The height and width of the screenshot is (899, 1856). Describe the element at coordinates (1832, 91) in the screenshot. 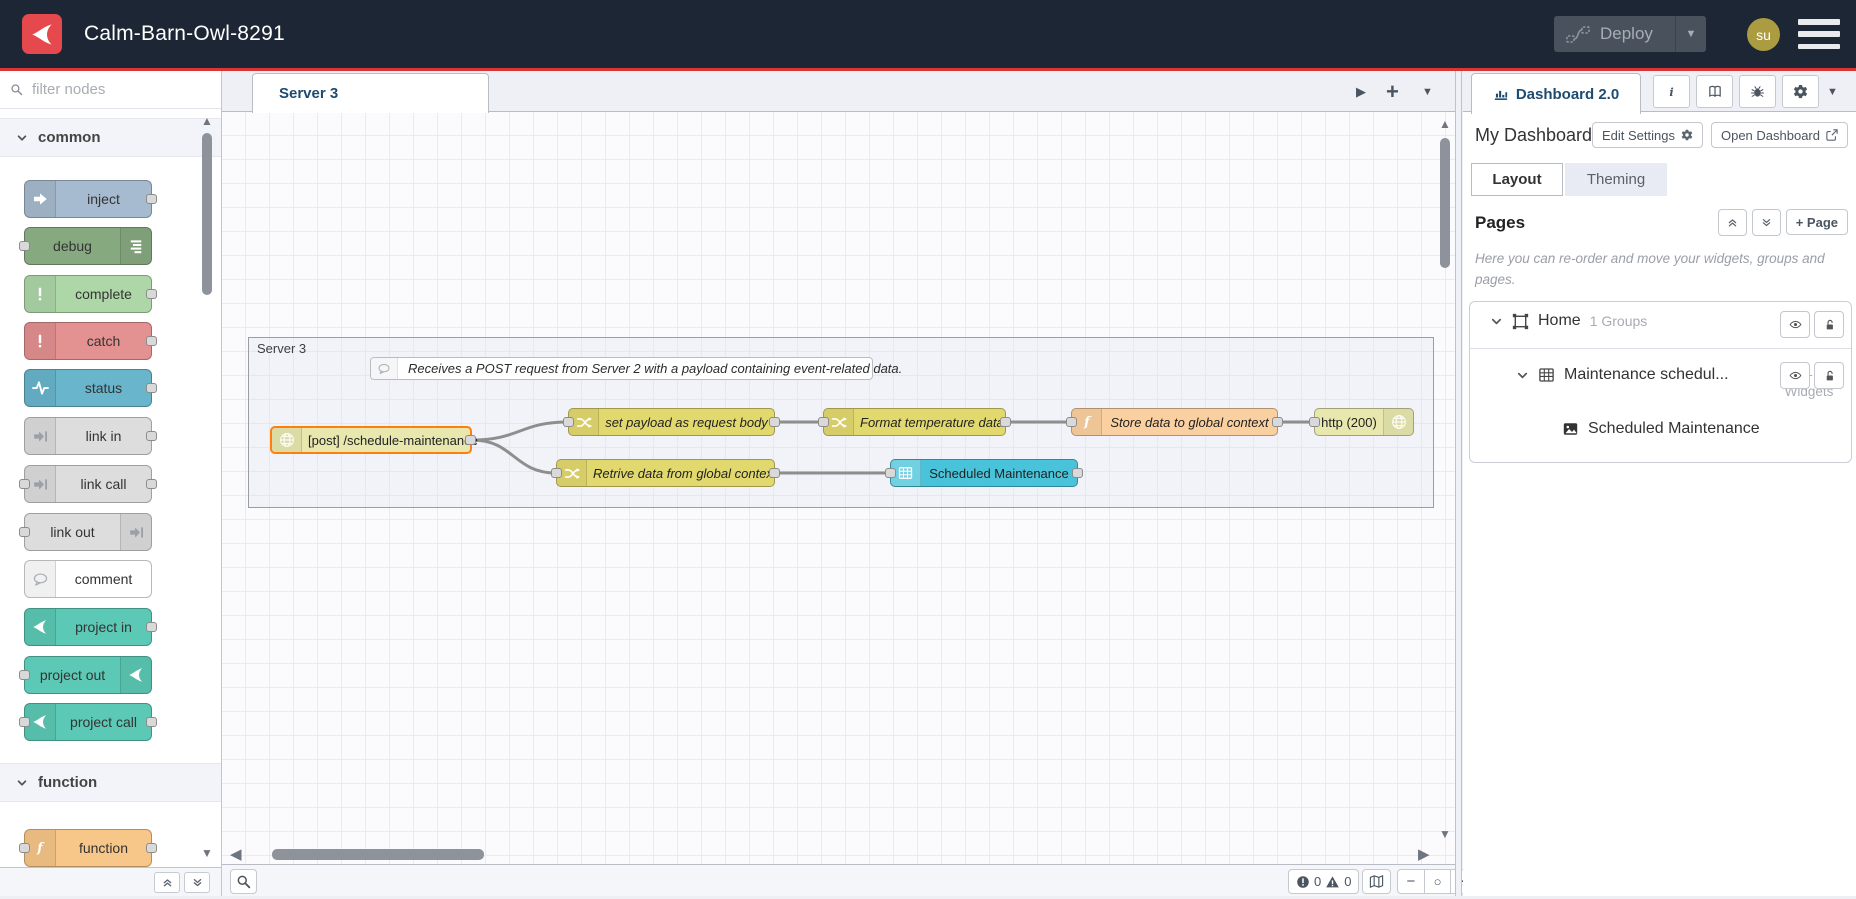

I see `sidebar-list-caret-icon: ▼` at that location.